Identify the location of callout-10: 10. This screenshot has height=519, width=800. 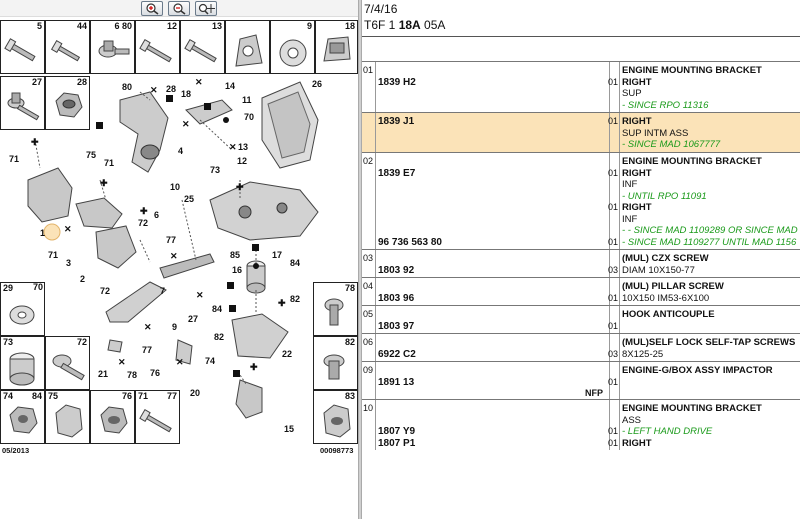
(175, 187).